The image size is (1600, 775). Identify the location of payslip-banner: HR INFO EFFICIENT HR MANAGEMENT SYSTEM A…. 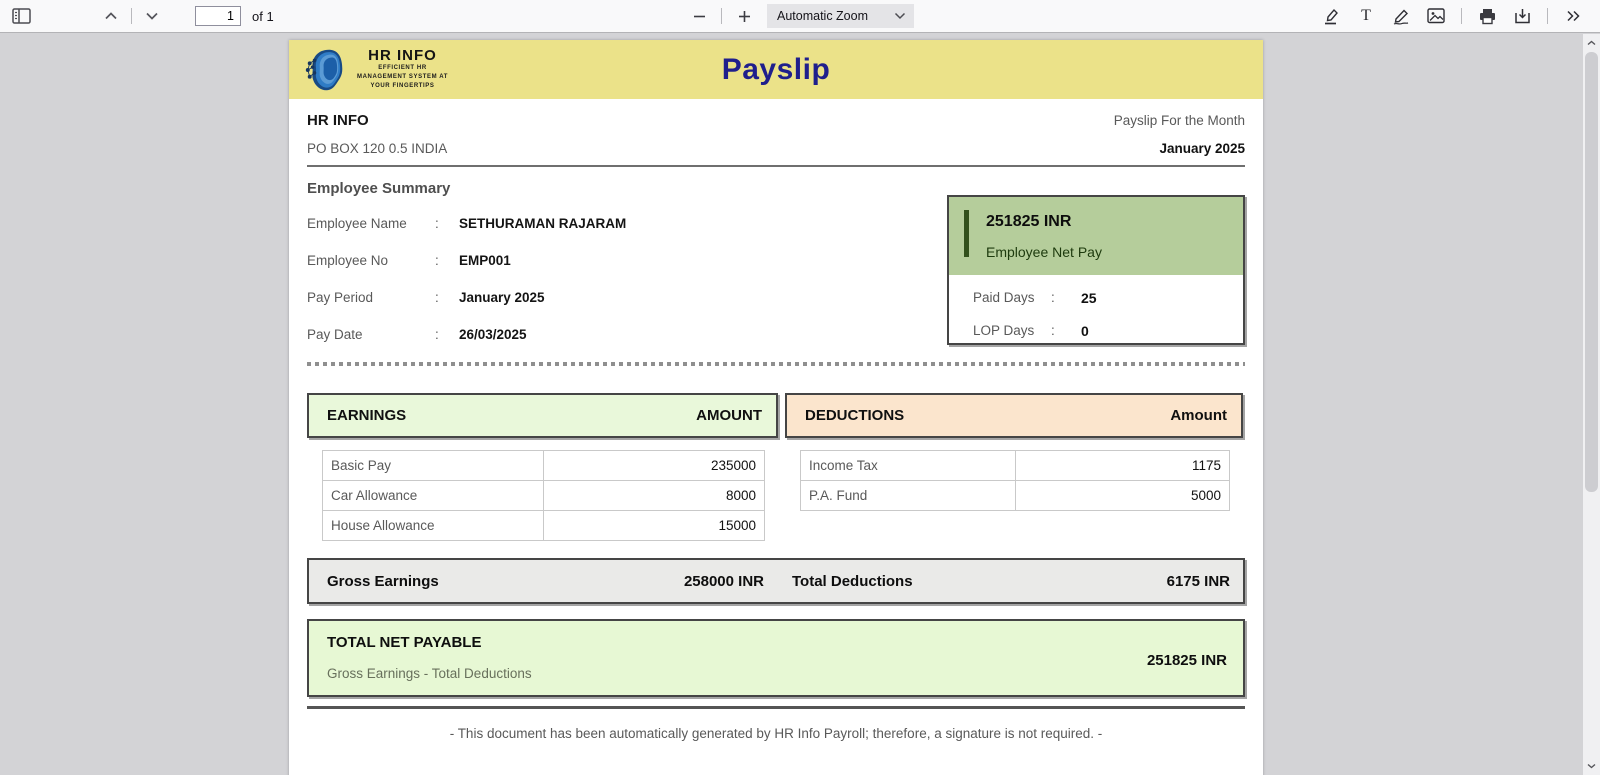
(776, 69).